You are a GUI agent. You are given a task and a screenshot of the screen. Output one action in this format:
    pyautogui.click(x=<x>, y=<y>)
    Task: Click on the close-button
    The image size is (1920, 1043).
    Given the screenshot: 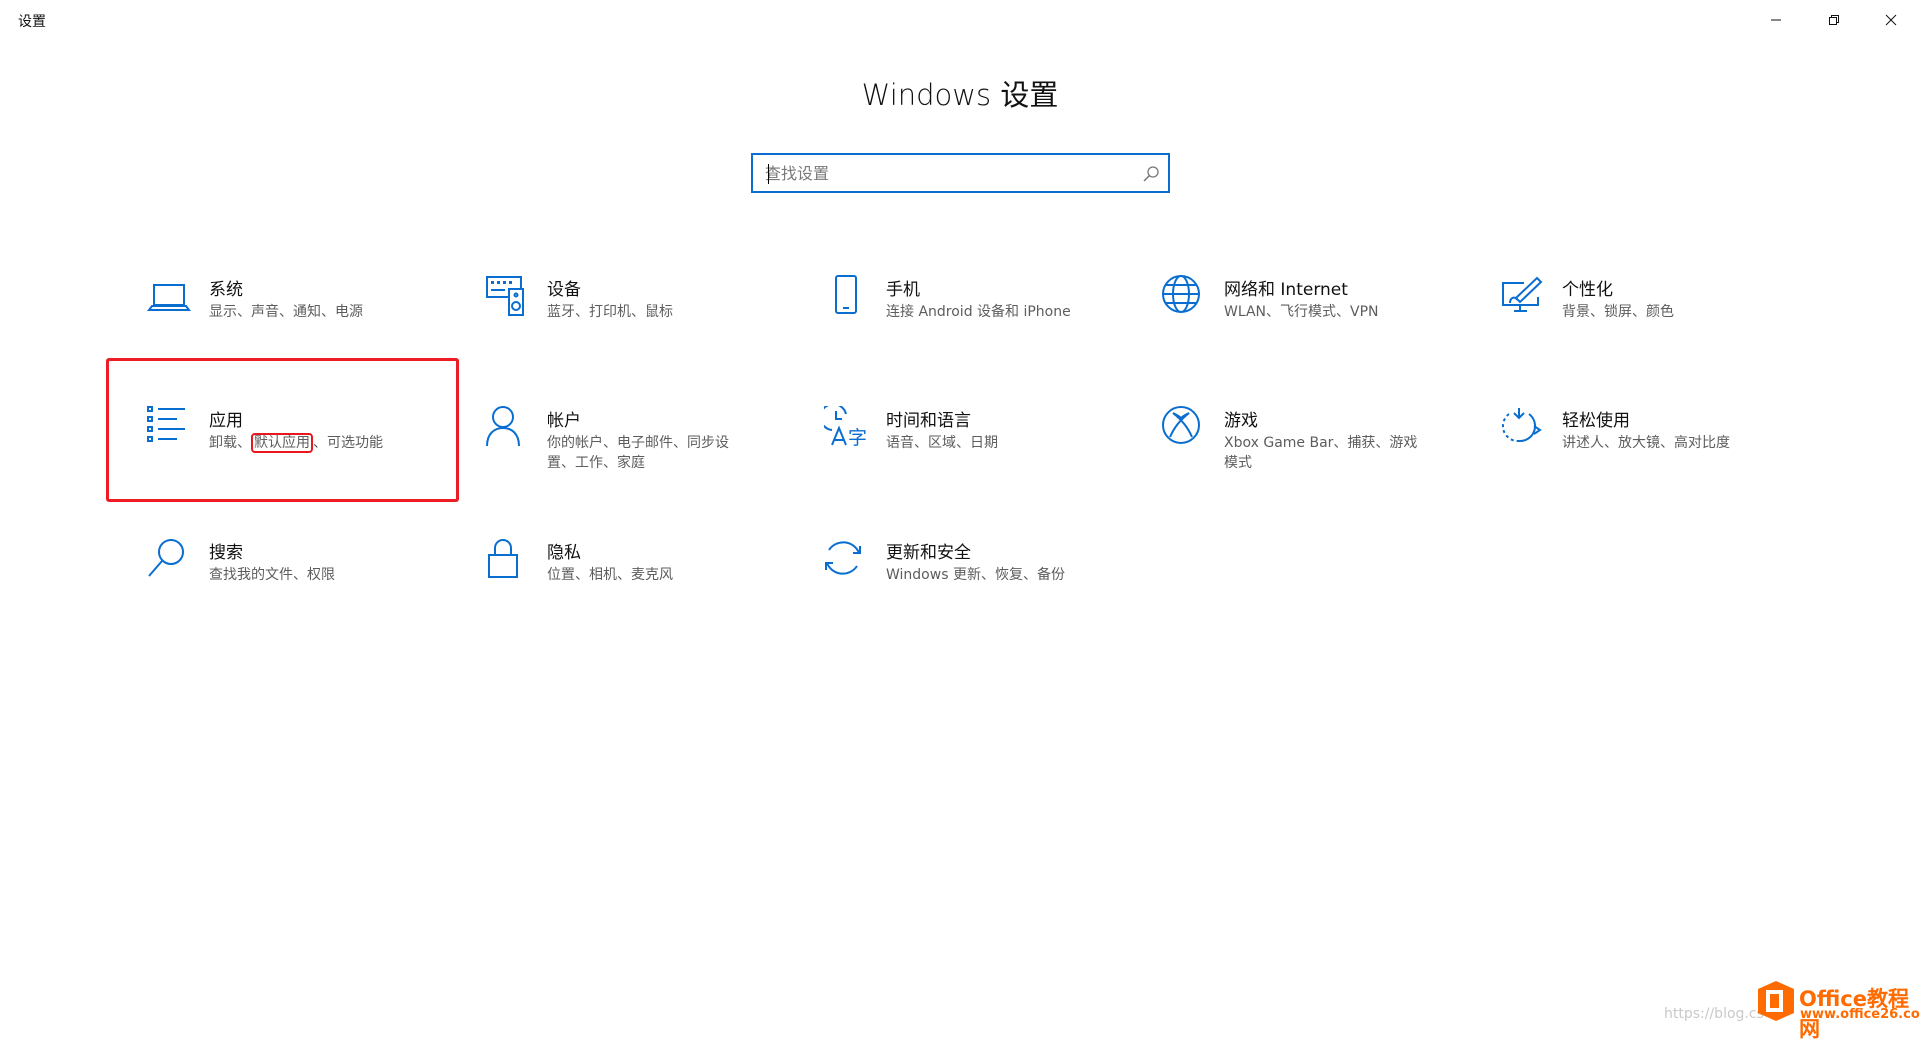 What is the action you would take?
    pyautogui.click(x=1891, y=20)
    